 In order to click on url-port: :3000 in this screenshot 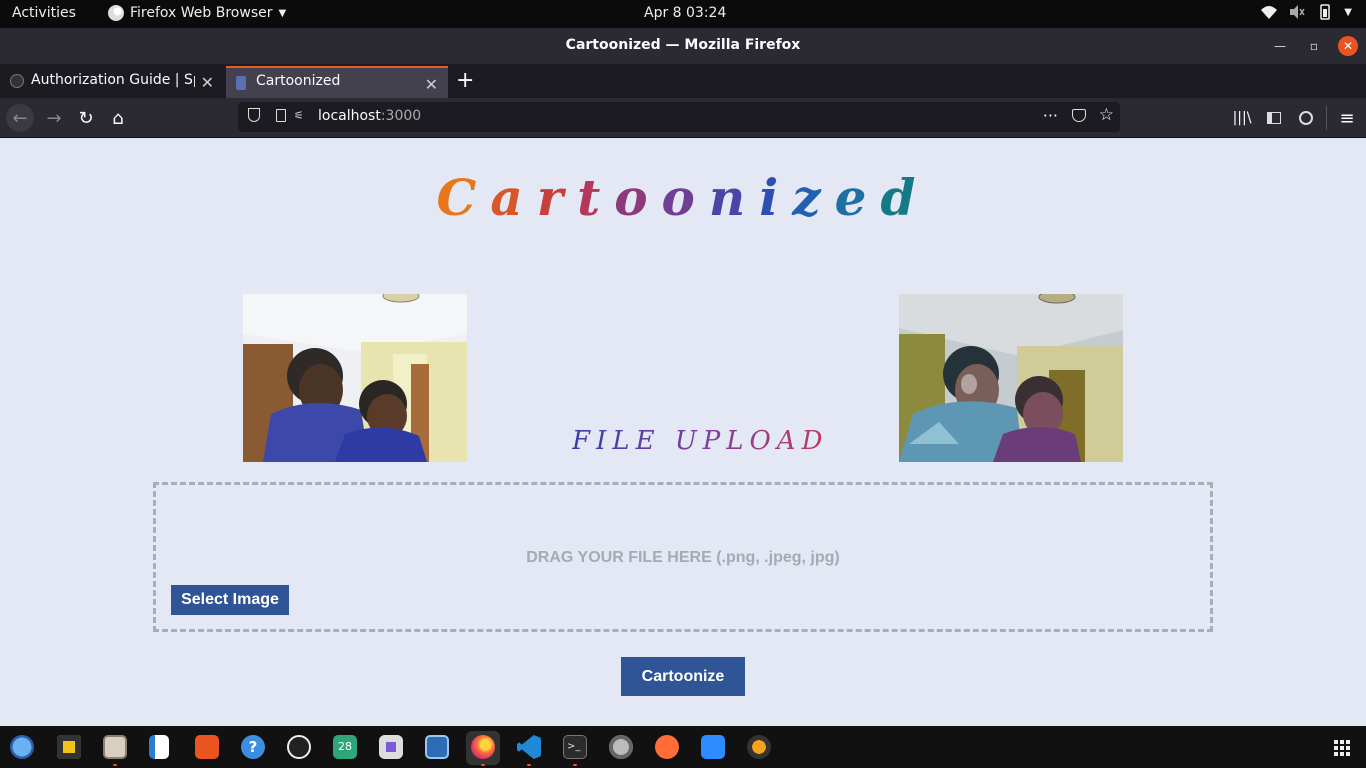, I will do `click(401, 116)`.